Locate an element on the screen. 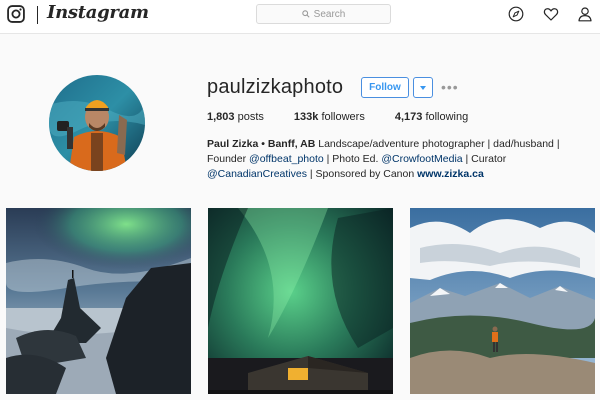 The height and width of the screenshot is (400, 600). posts-count: 1,803 is located at coordinates (221, 117).